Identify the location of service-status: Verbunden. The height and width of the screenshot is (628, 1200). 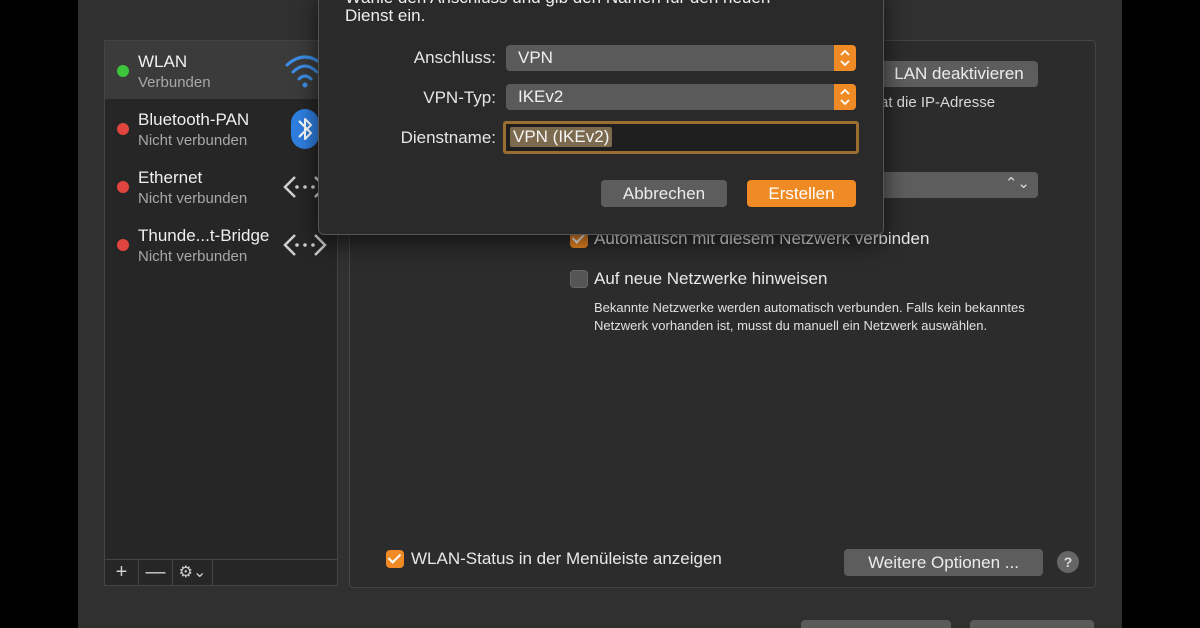
(174, 82).